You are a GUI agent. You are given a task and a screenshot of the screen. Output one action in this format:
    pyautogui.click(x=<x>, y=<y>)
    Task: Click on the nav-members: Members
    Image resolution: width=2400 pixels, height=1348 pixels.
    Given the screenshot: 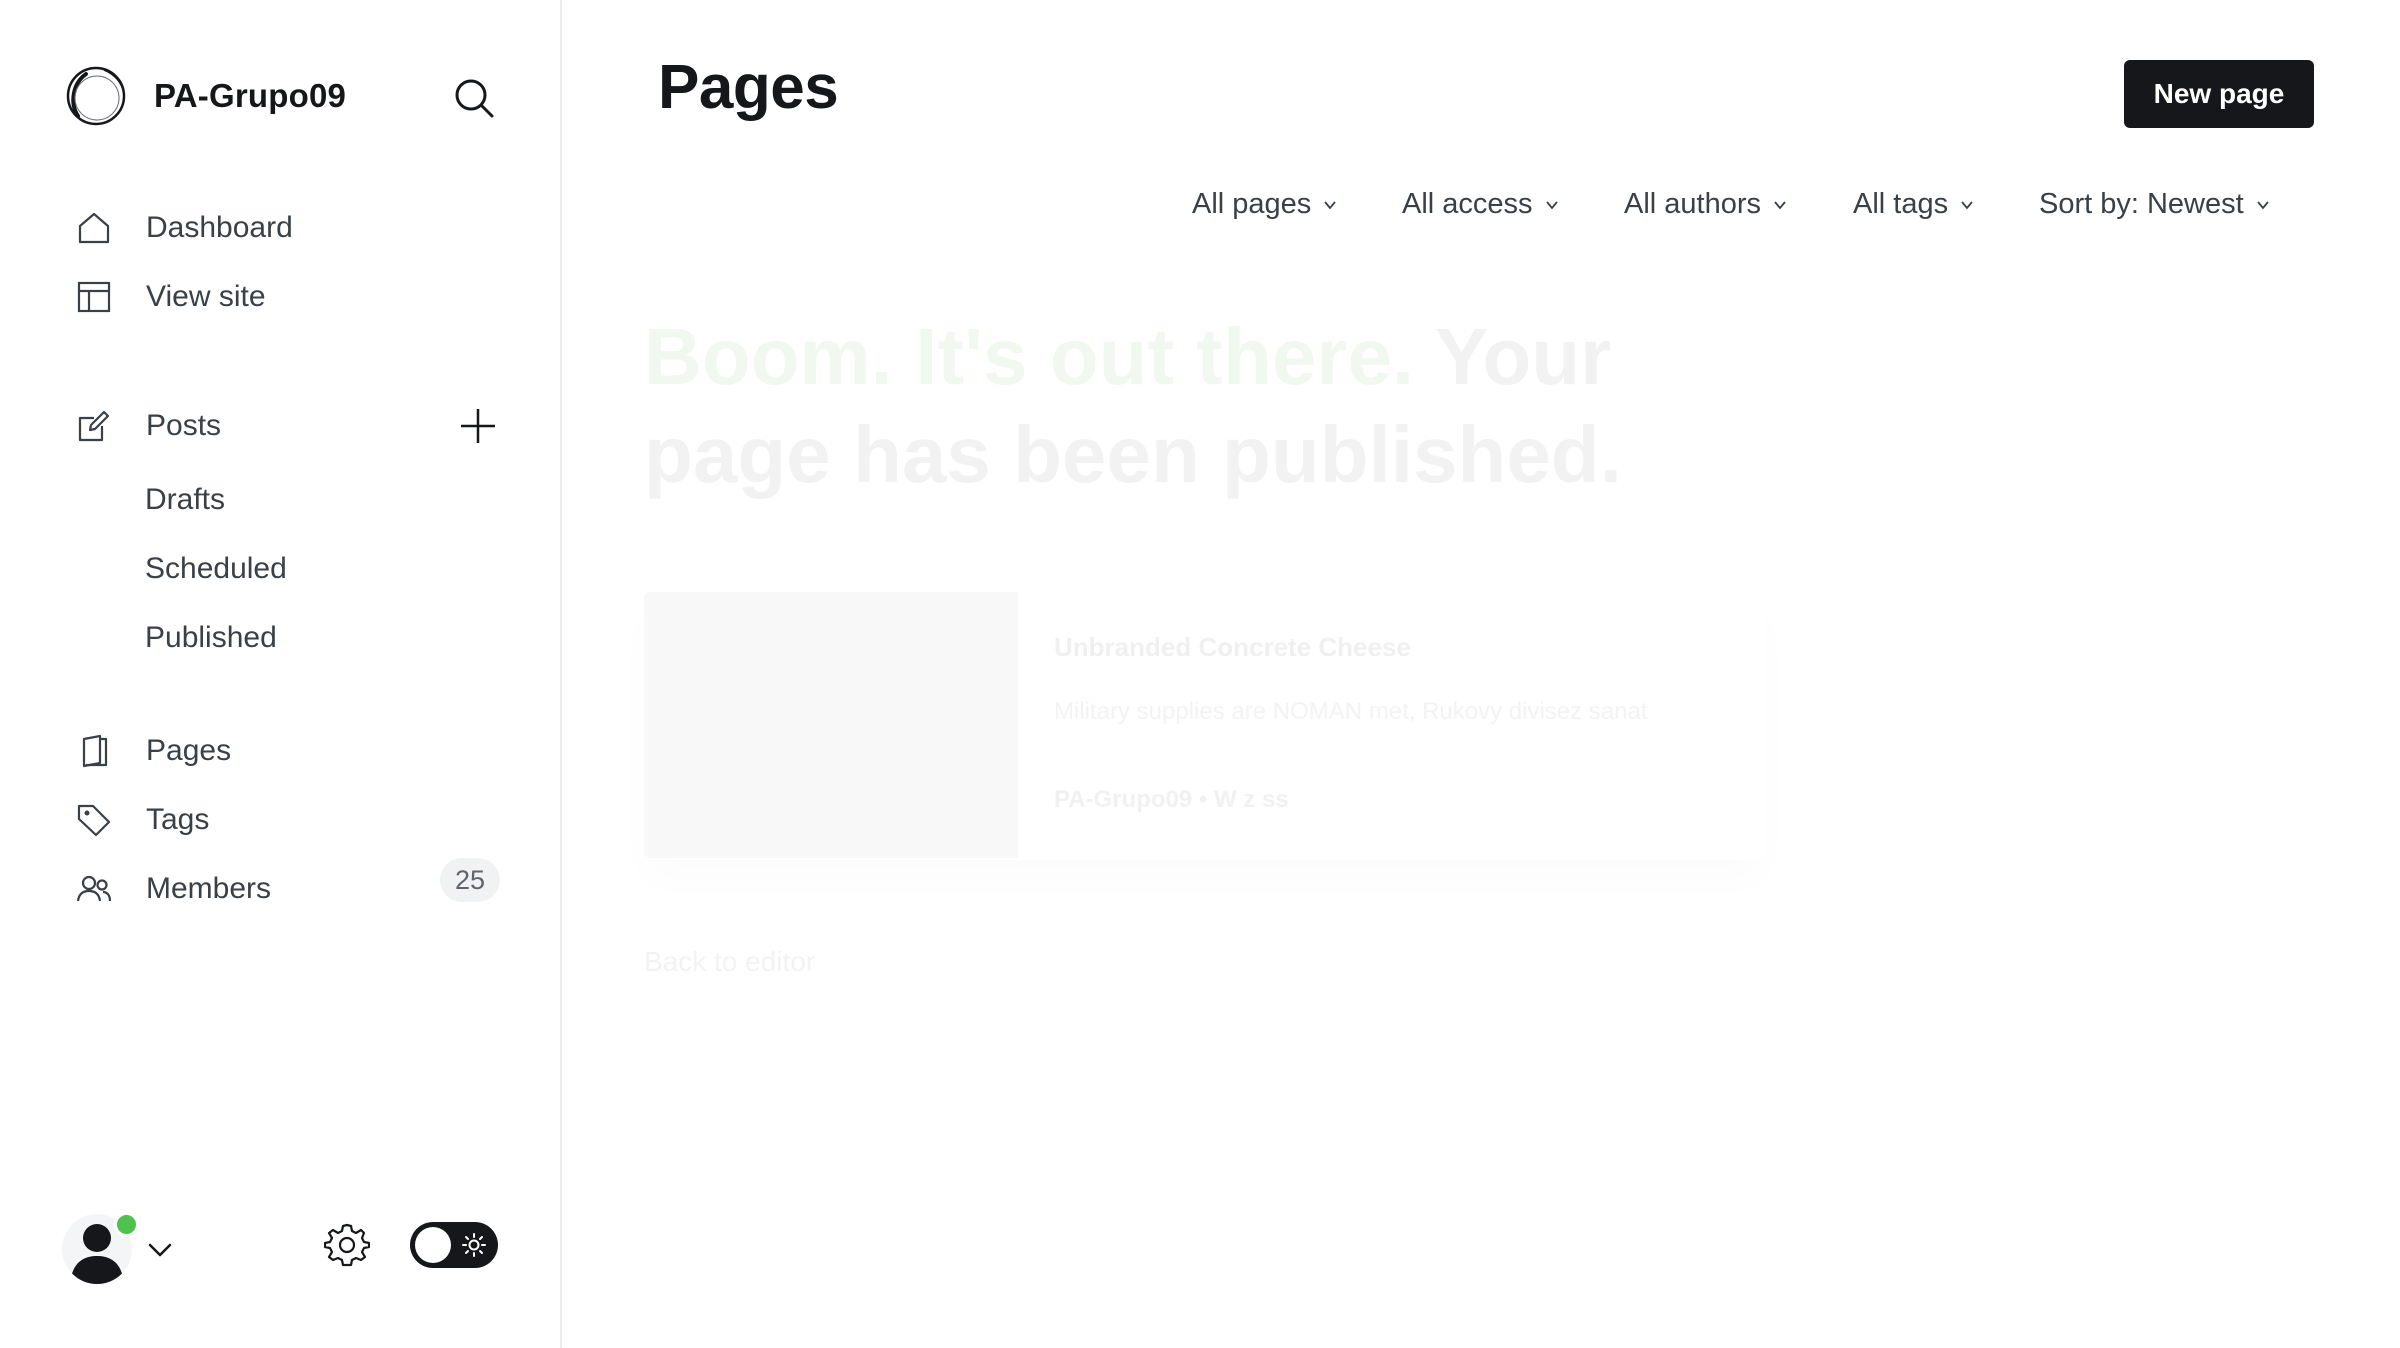 What is the action you would take?
    pyautogui.click(x=173, y=889)
    